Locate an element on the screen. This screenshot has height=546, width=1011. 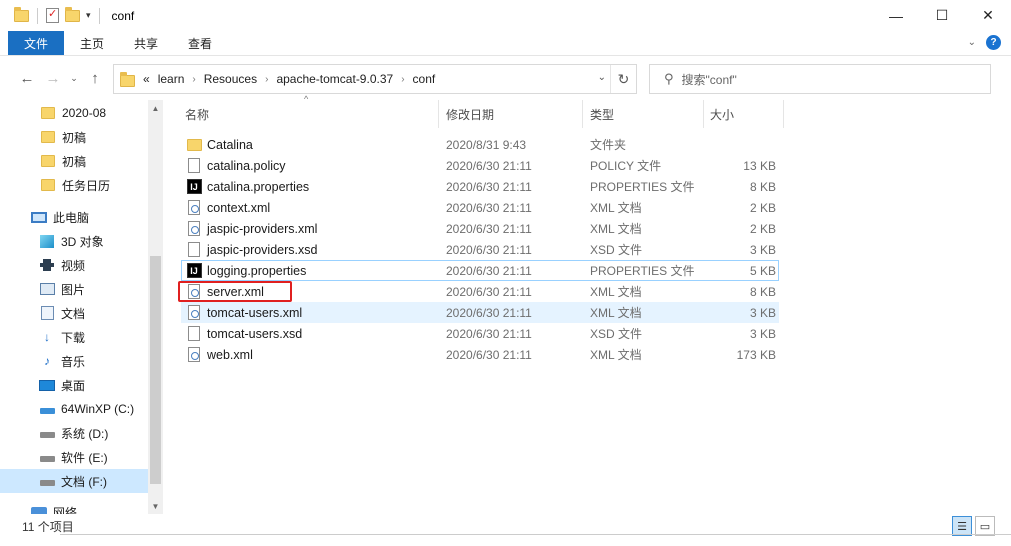
file-name: tomcat-users.xml is located at coordinates (255, 312).